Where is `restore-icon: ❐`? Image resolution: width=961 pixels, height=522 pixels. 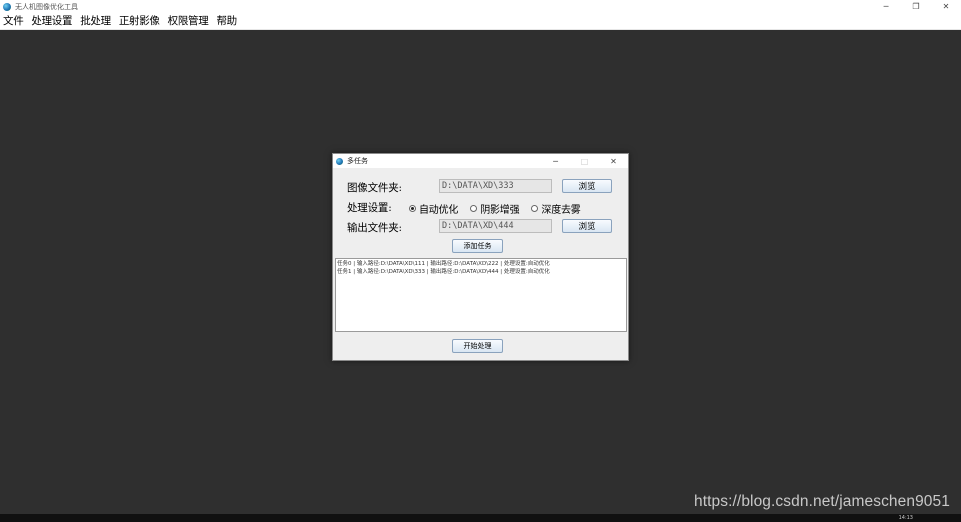 restore-icon: ❐ is located at coordinates (916, 6).